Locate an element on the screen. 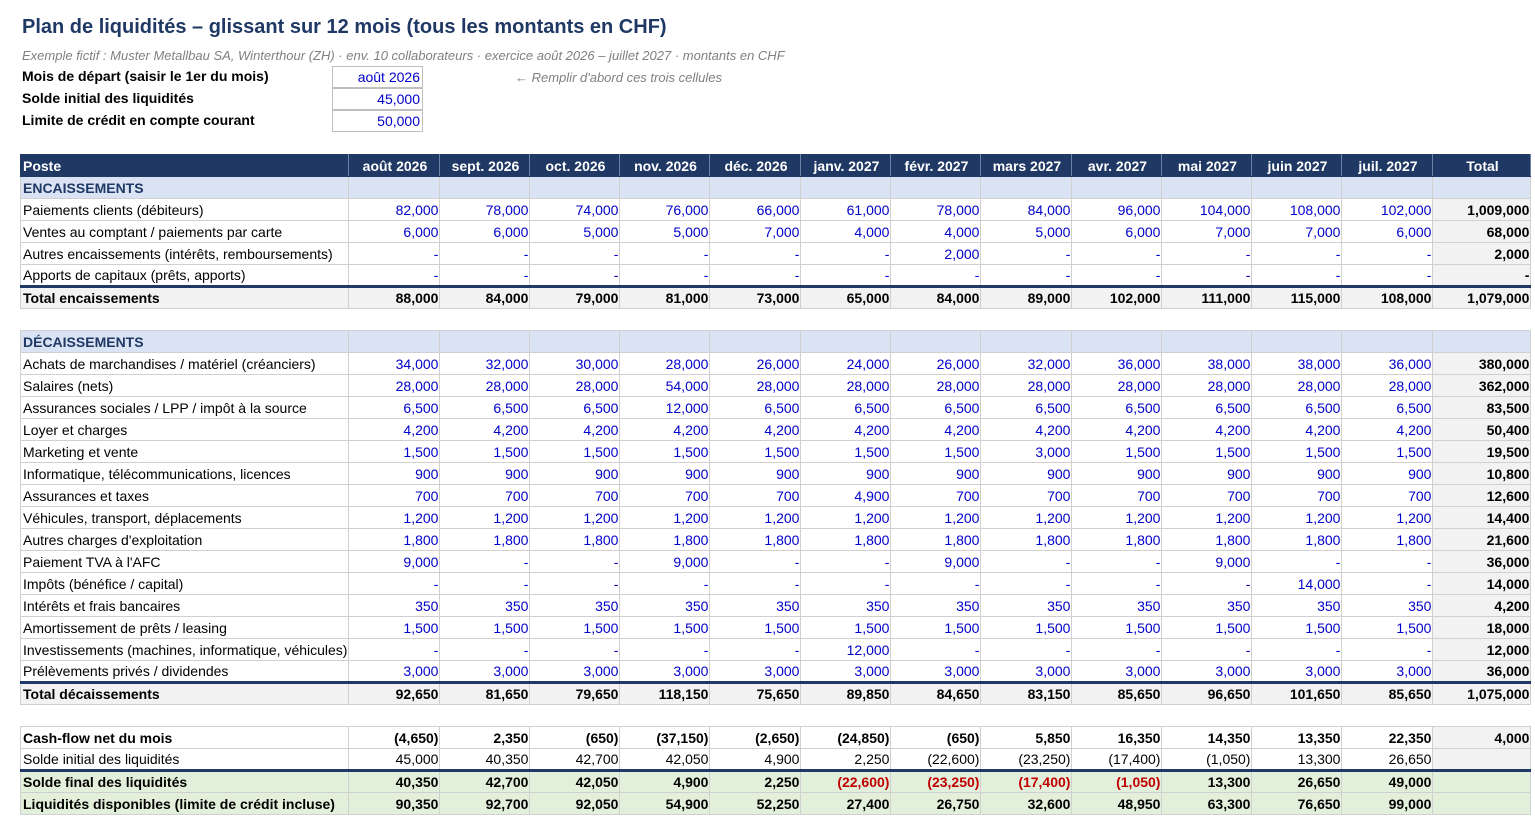 Image resolution: width=1535 pixels, height=839 pixels. value-cell: 12,000 is located at coordinates (846, 649).